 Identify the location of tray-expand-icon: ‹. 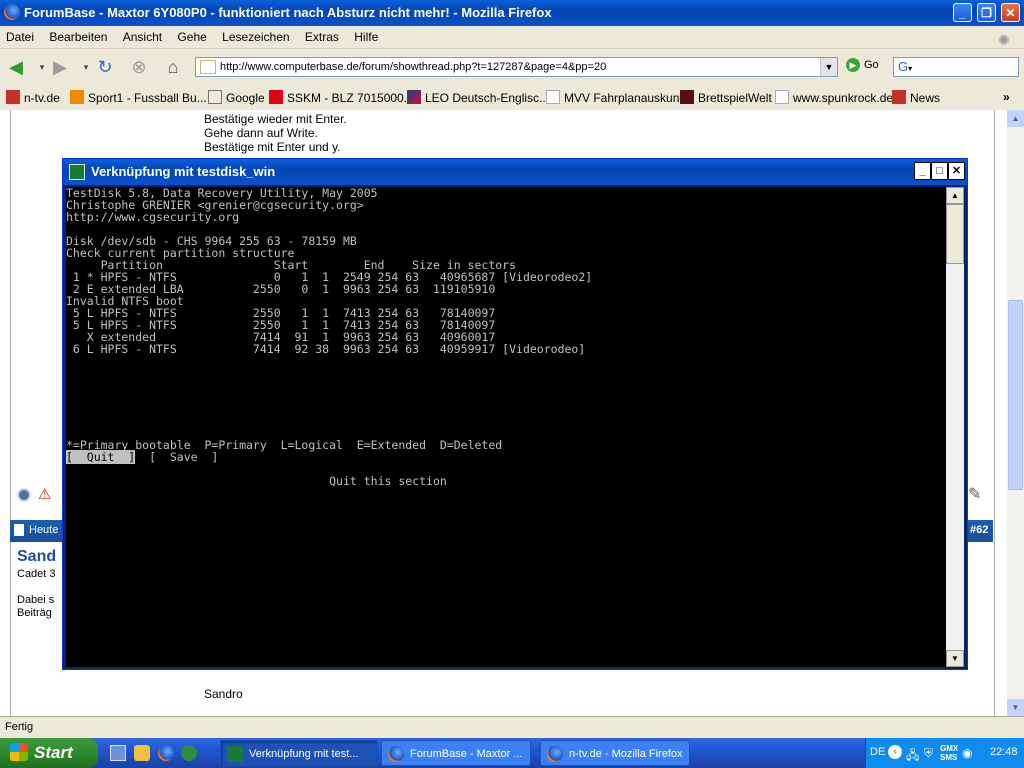
(895, 752).